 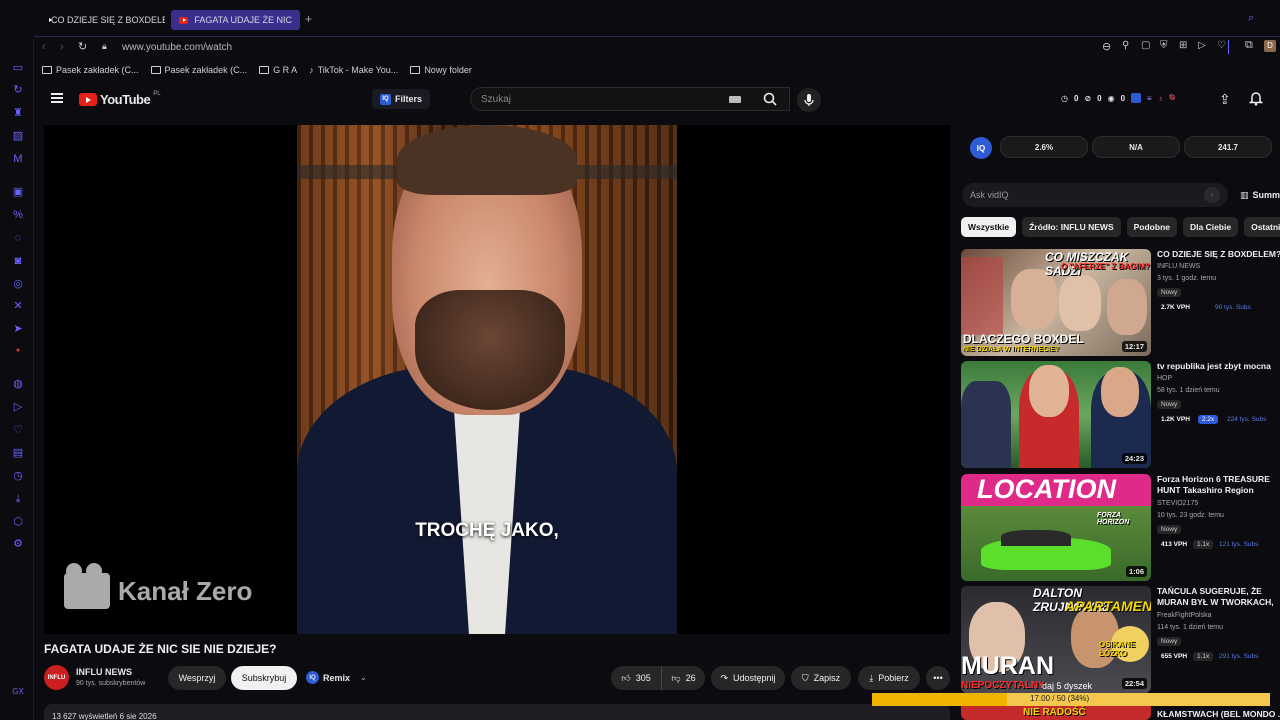 What do you see at coordinates (18, 544) in the screenshot?
I see `settings-icon: ⚙` at bounding box center [18, 544].